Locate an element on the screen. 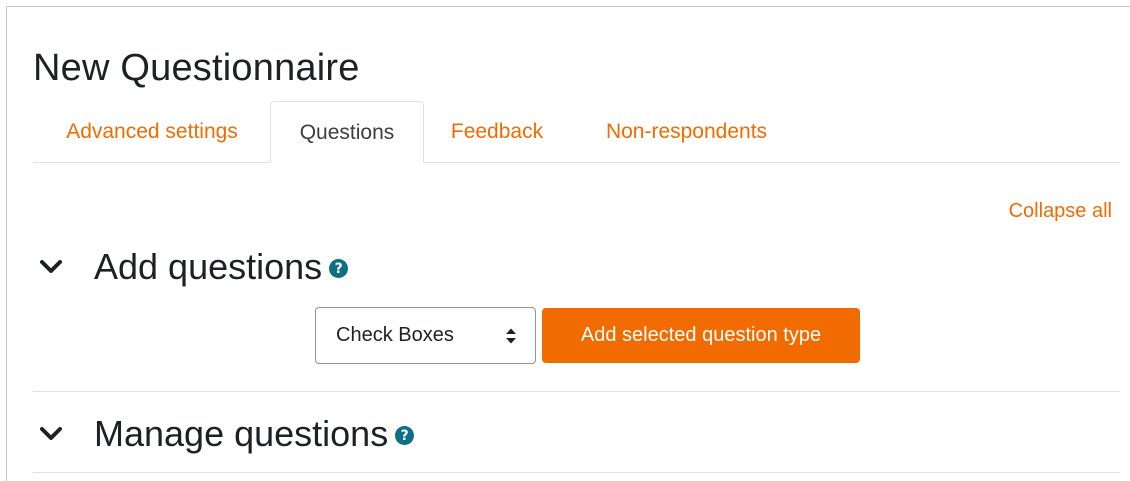 The image size is (1130, 481). tab-feedback: Feedback is located at coordinates (497, 131).